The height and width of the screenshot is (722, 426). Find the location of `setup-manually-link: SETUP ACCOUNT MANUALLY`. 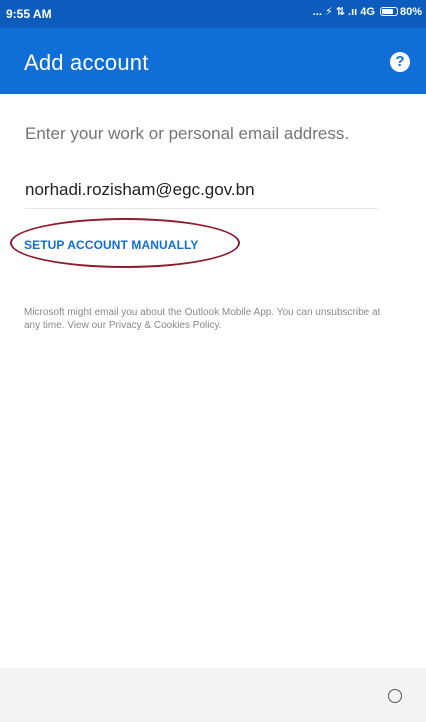

setup-manually-link: SETUP ACCOUNT MANUALLY is located at coordinates (111, 245).